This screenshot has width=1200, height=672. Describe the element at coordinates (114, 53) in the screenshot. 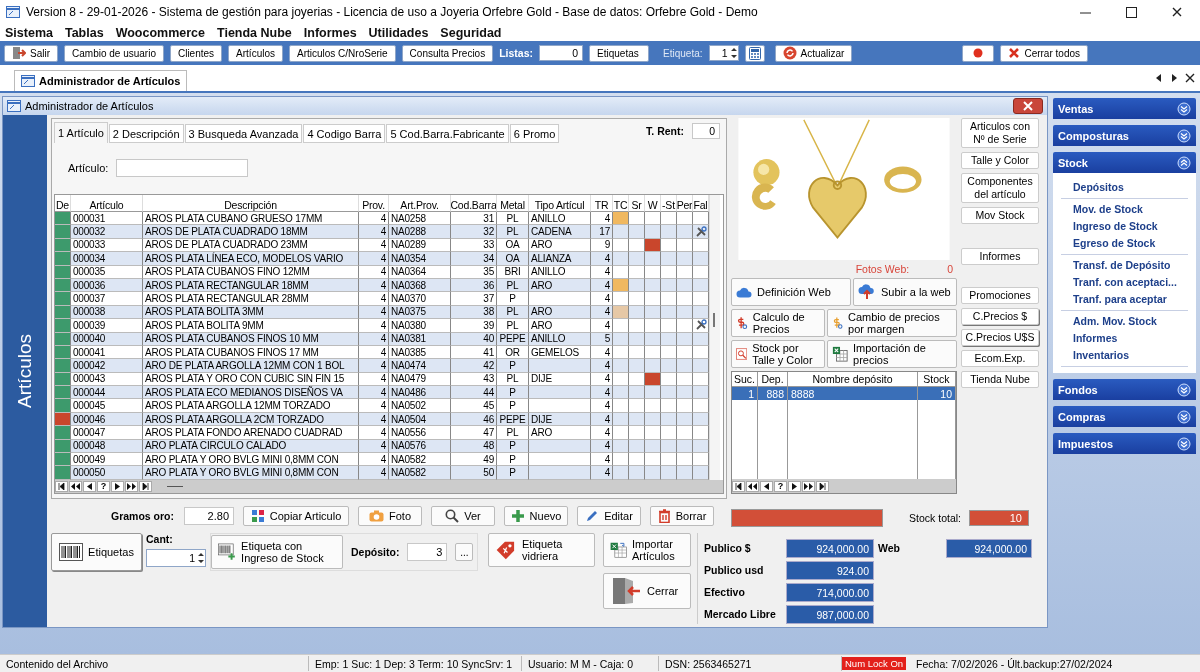

I see `toolbar-button: Cambio de usuario` at that location.